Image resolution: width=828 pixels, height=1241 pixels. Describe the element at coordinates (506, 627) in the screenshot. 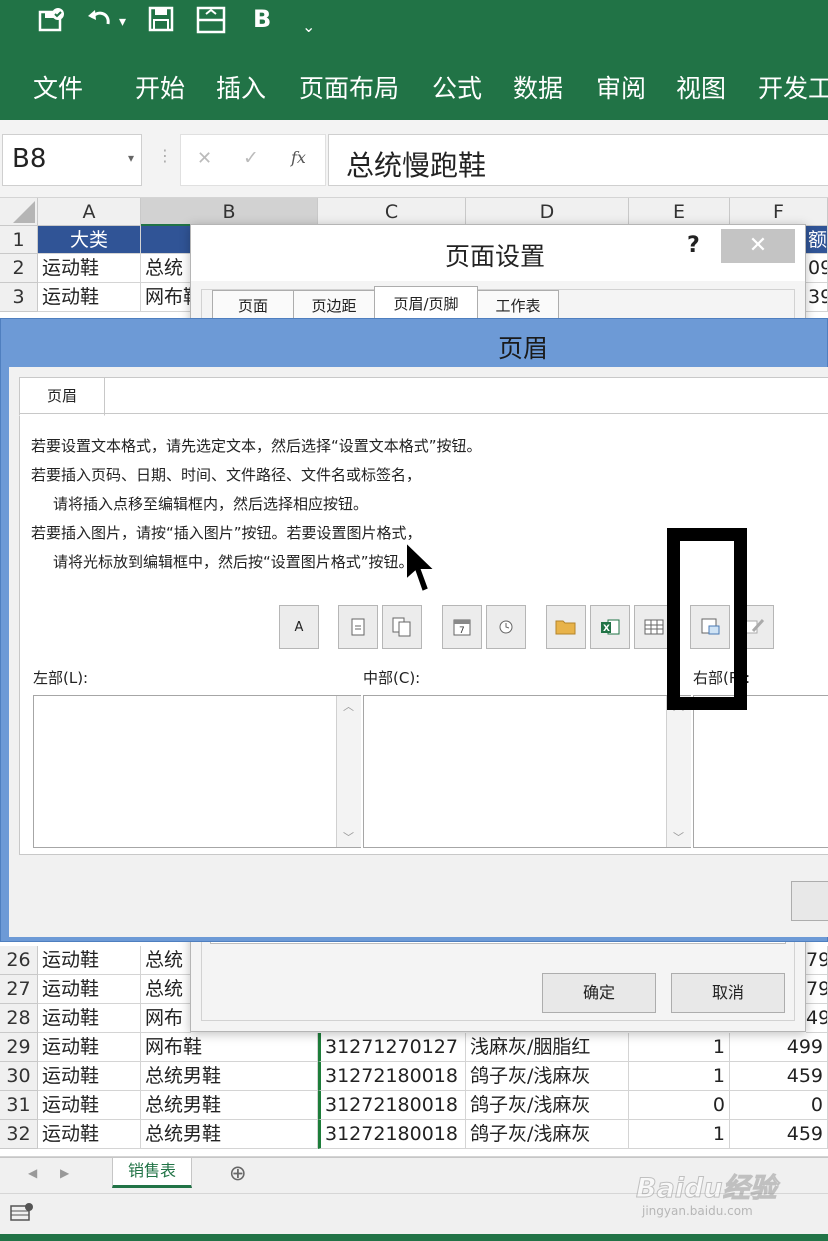

I see `insert-time-button` at that location.